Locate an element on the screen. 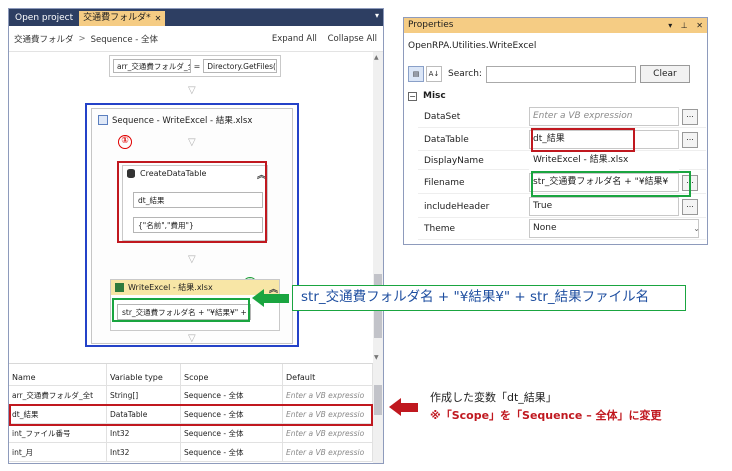  column-header-default: Default is located at coordinates (328, 374).